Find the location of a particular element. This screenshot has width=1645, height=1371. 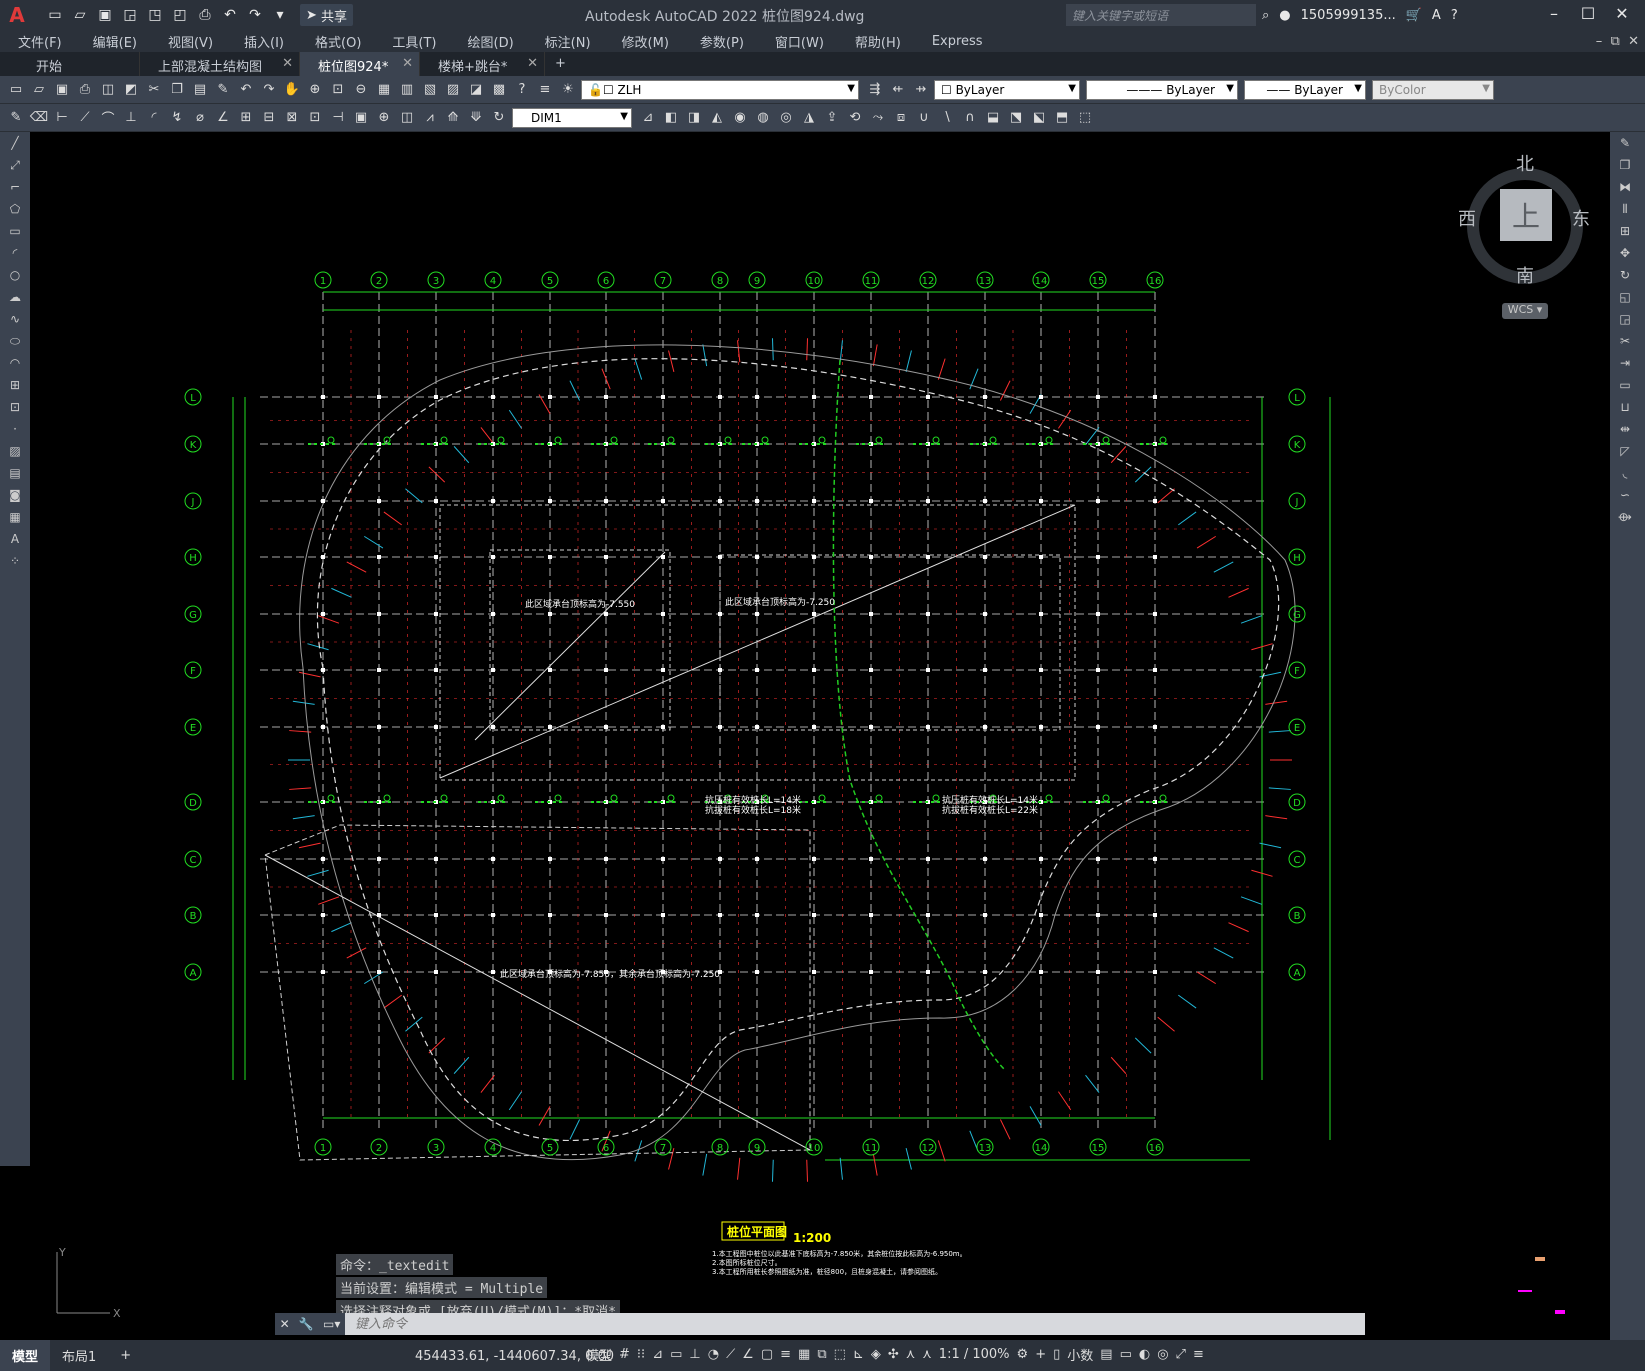

dim-arc-icon: ⌒ is located at coordinates (108, 118).